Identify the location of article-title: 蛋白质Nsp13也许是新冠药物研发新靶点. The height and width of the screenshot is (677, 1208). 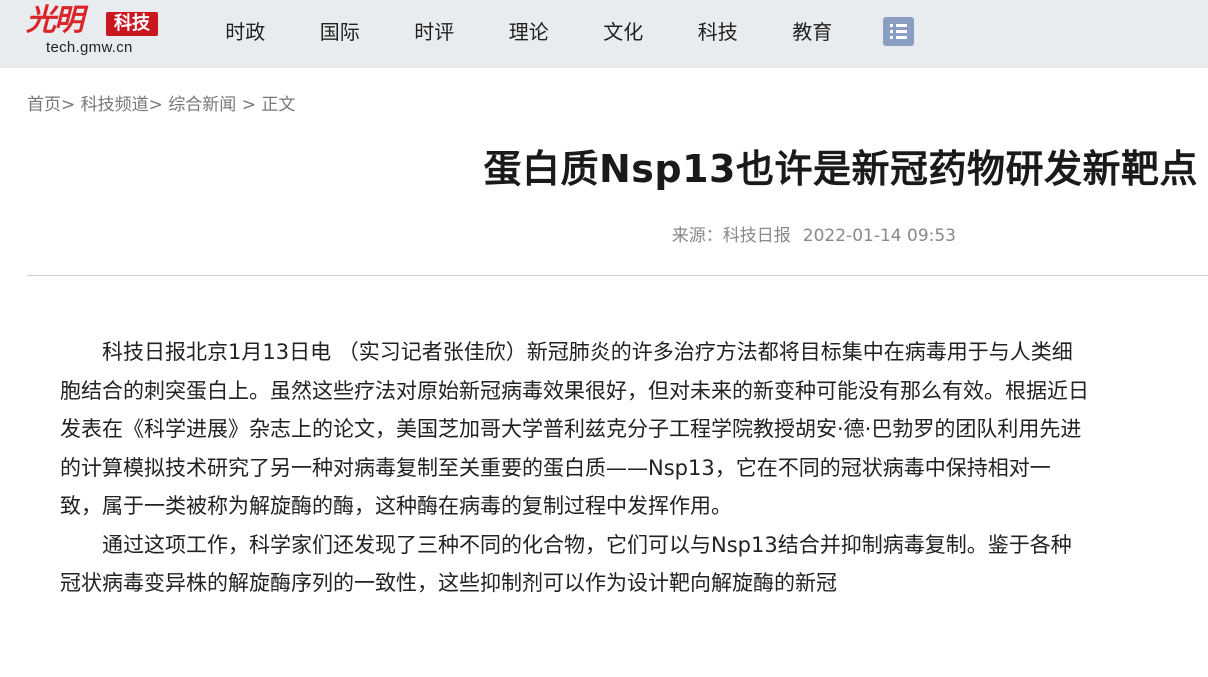
(840, 169).